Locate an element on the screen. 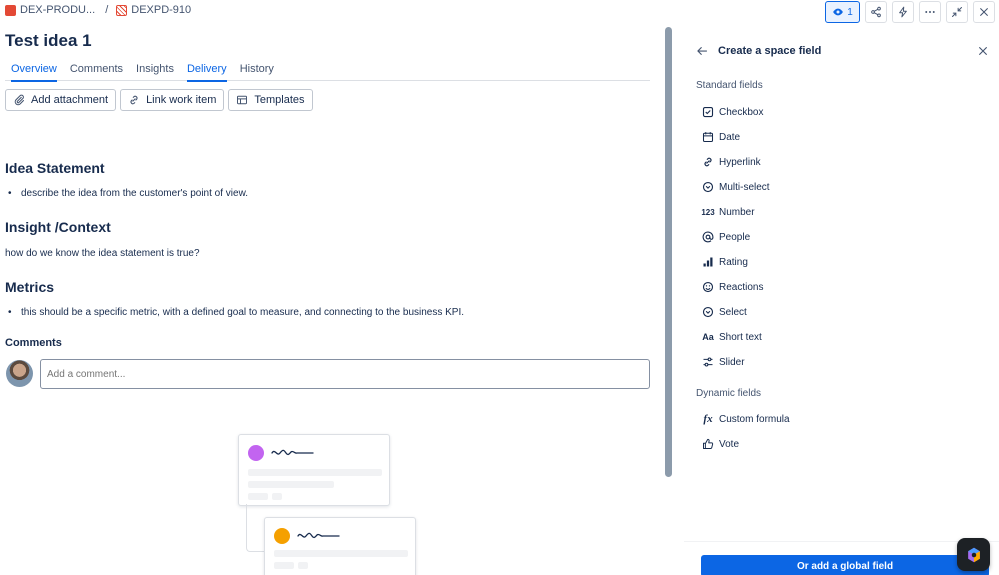 This screenshot has width=999, height=575. field-custom-formula: fx Custom formula is located at coordinates (842, 419).